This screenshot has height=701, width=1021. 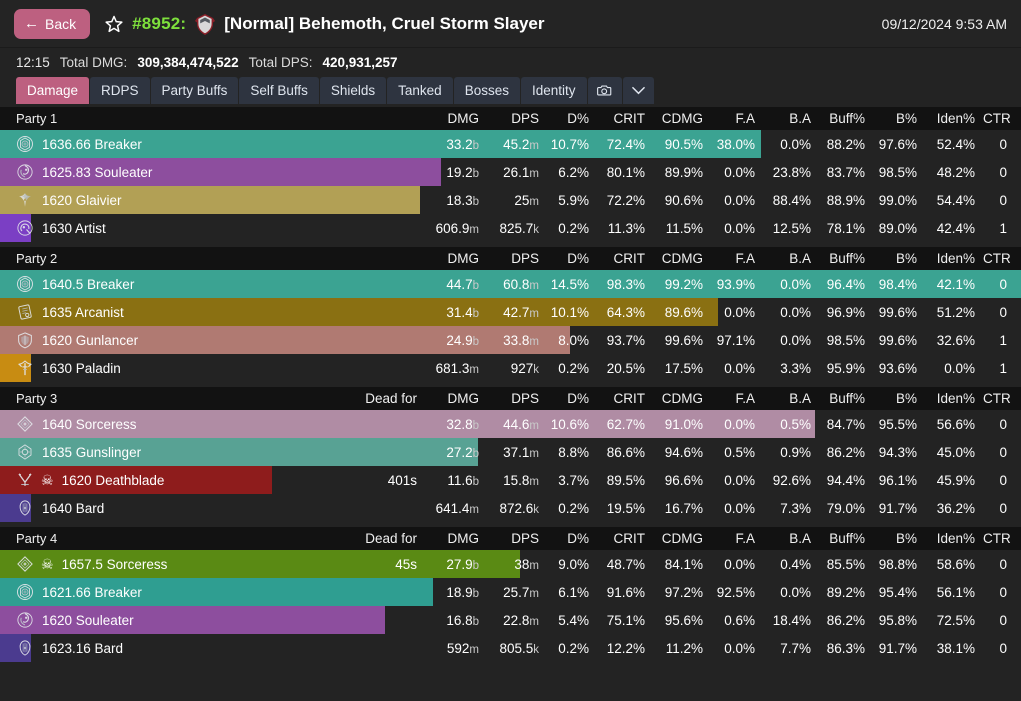 I want to click on cell-crit: 64.3%, so click(x=625, y=312).